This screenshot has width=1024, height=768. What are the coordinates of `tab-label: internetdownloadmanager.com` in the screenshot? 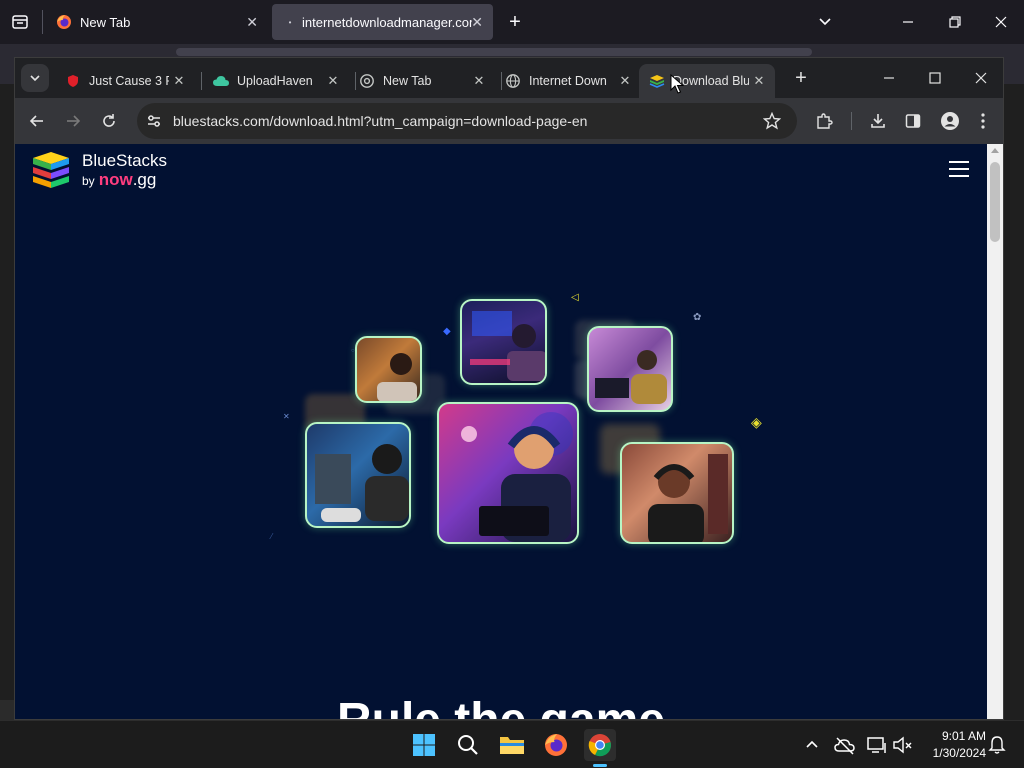 It's located at (387, 22).